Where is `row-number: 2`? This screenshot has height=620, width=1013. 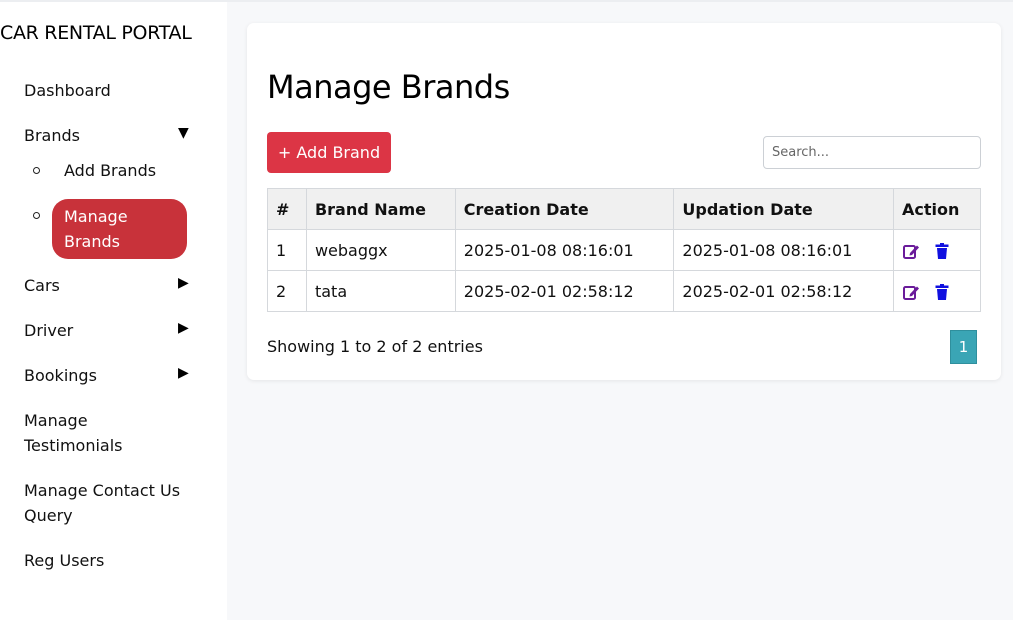 row-number: 2 is located at coordinates (287, 291).